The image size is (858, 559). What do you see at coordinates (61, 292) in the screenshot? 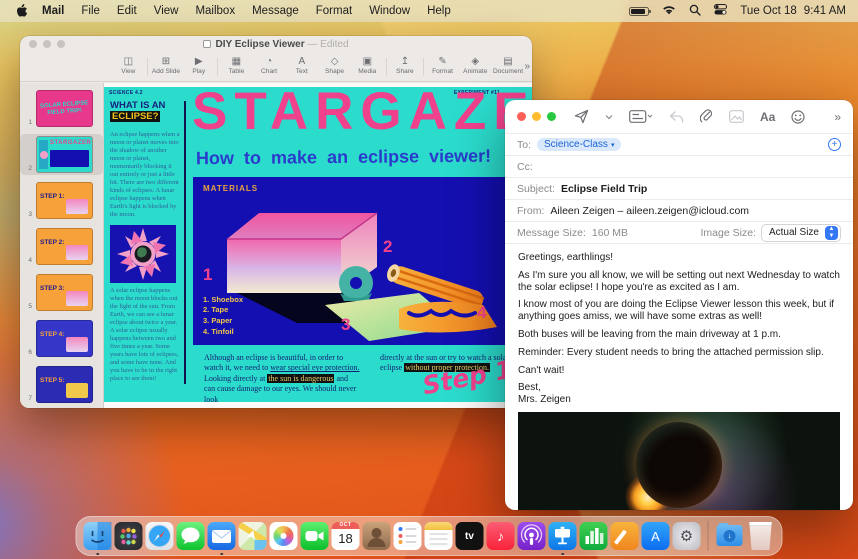
I see `slide-thumbnail-5: 5 STEP 3:` at bounding box center [61, 292].